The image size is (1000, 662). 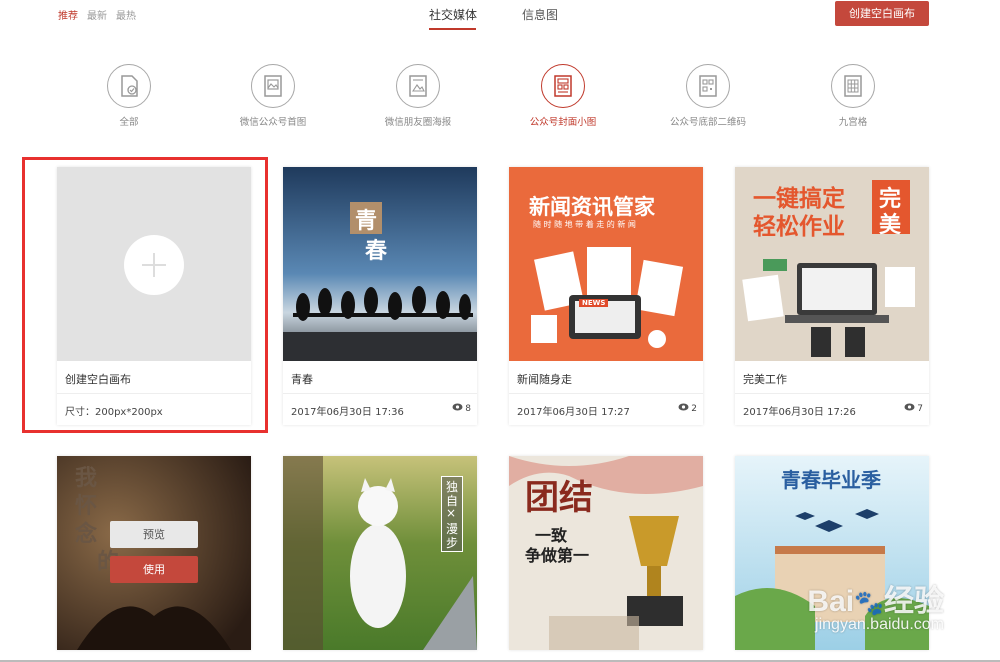 I want to click on top-bar: 推荐 最新 最热 社交媒体 信息图 创建空白画布, so click(x=500, y=17).